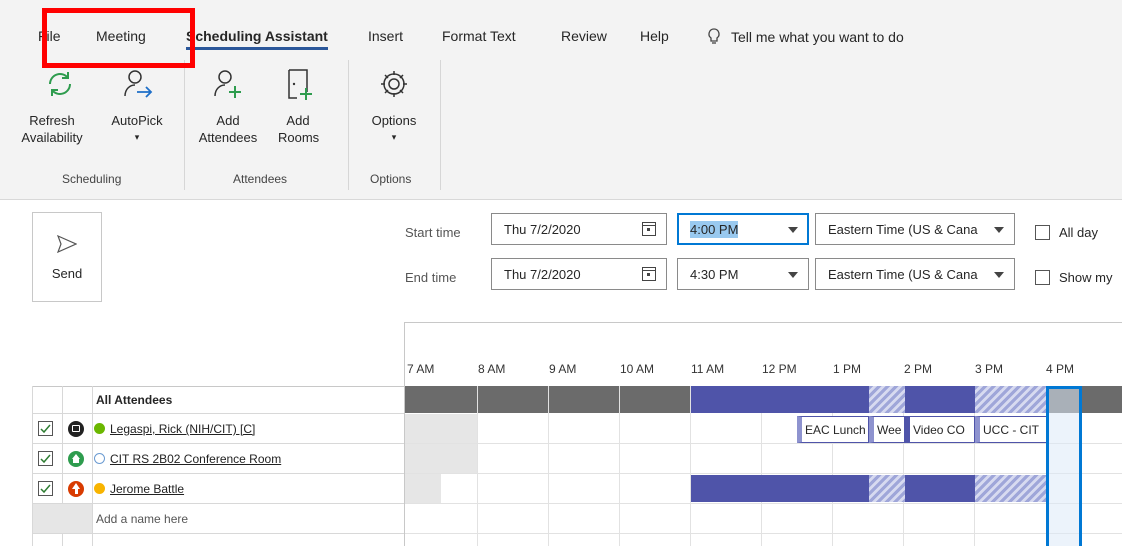 This screenshot has width=1122, height=546. What do you see at coordinates (542, 274) in the screenshot?
I see `end-date-value: Thu 7/2/2020` at bounding box center [542, 274].